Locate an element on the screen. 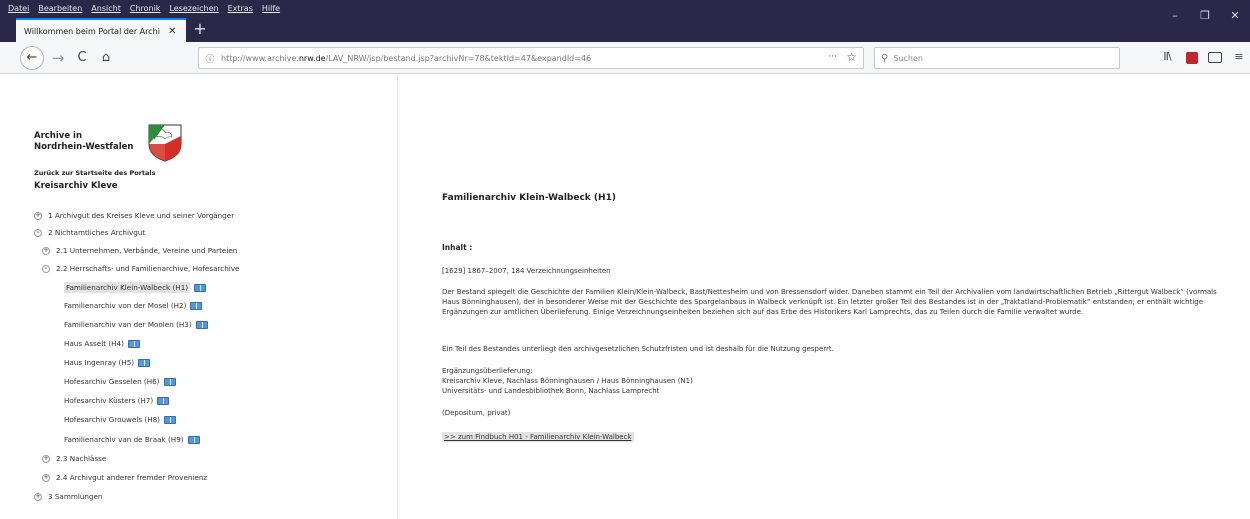  tree-leaf-label: Haus Asselt (H4) is located at coordinates (94, 343).